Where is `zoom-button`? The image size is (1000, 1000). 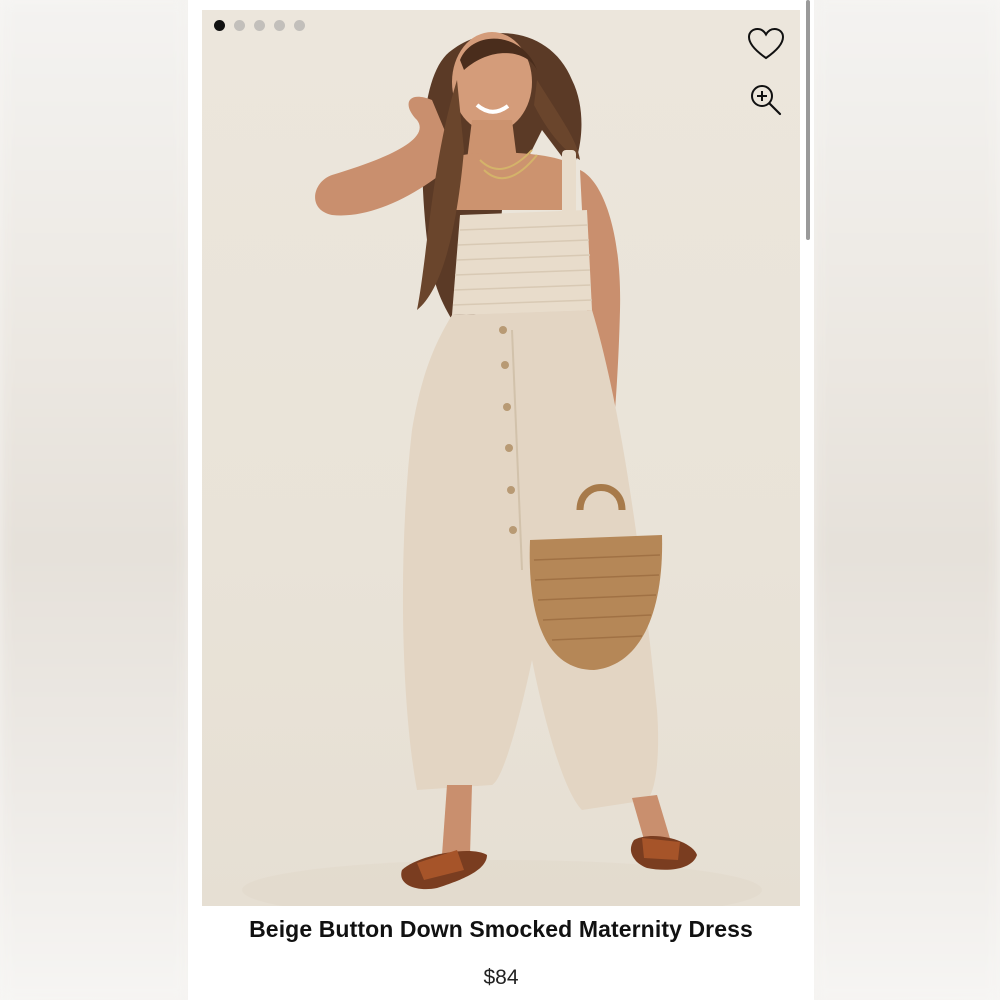
zoom-button is located at coordinates (766, 100).